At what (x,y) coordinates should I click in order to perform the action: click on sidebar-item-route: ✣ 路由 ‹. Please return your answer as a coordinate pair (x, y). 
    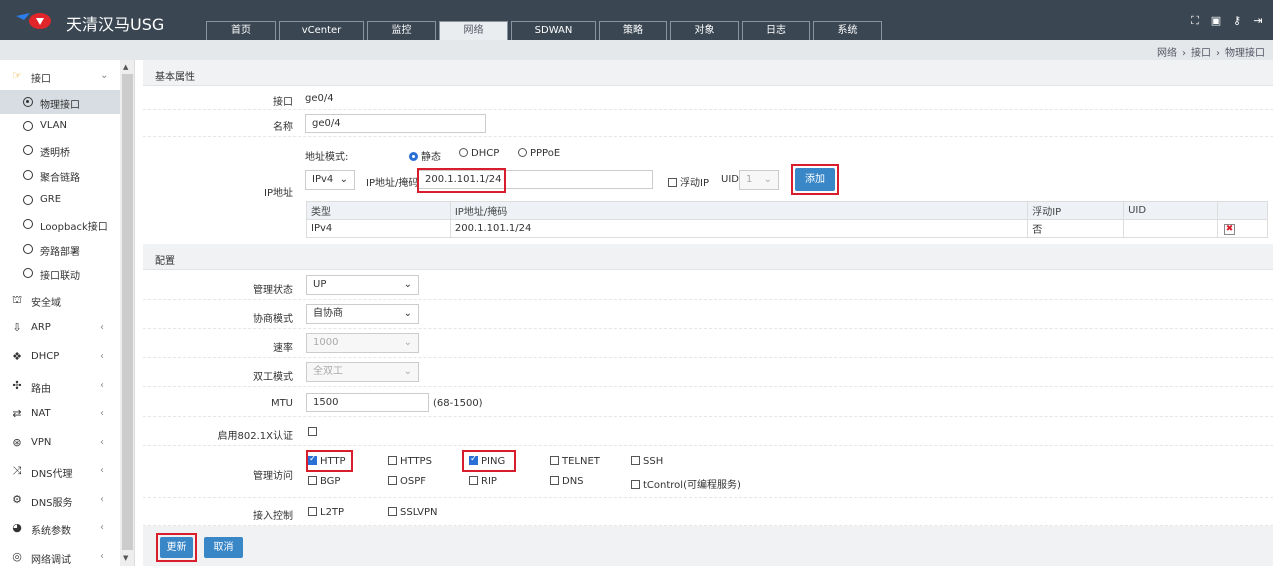
    Looking at the image, I should click on (60, 386).